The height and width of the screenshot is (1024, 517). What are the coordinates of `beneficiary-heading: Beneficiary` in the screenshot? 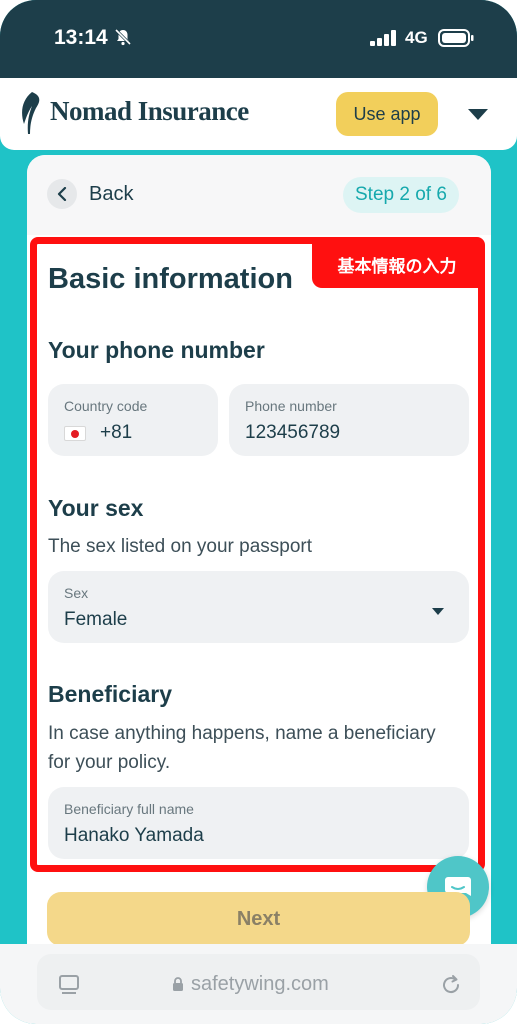 It's located at (110, 694).